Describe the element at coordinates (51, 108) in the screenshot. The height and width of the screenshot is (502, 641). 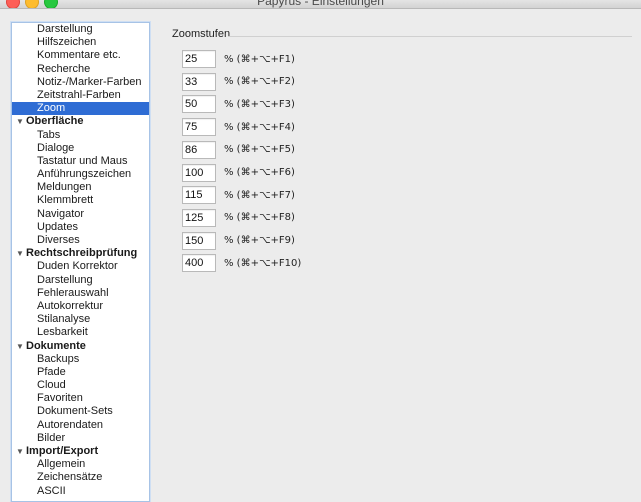
I see `sidebar-item-label: Zoom` at that location.